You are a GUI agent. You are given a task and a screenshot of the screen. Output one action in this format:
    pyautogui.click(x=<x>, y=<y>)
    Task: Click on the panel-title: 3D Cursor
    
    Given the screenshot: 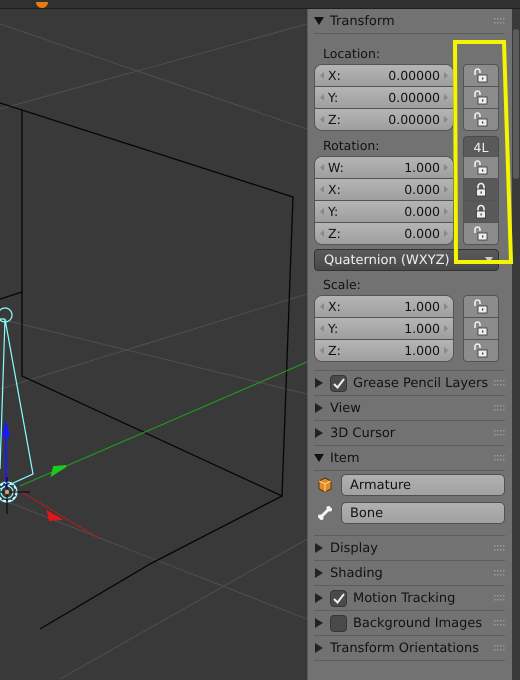 What is the action you would take?
    pyautogui.click(x=363, y=433)
    